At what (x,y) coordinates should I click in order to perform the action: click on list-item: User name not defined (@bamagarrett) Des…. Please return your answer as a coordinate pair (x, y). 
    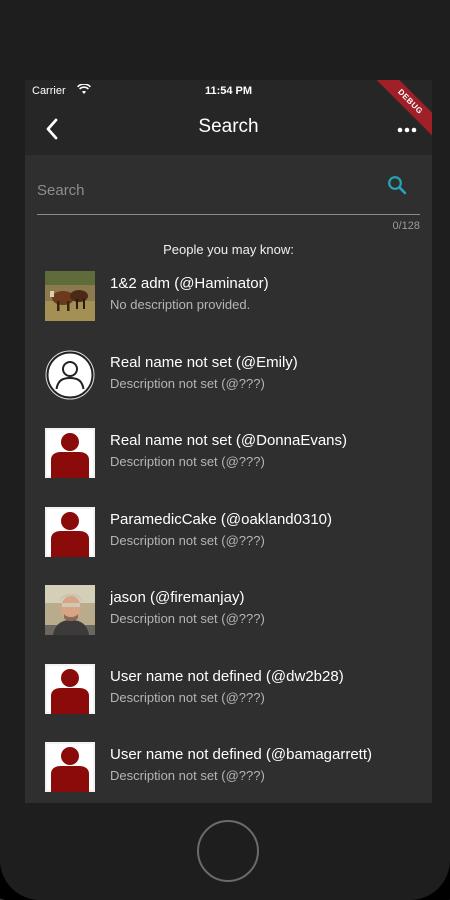
    Looking at the image, I should click on (228, 767).